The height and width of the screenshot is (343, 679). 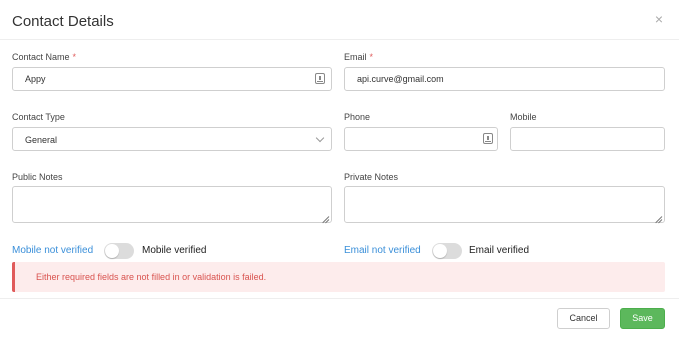 What do you see at coordinates (523, 117) in the screenshot?
I see `mobile-label: Mobile` at bounding box center [523, 117].